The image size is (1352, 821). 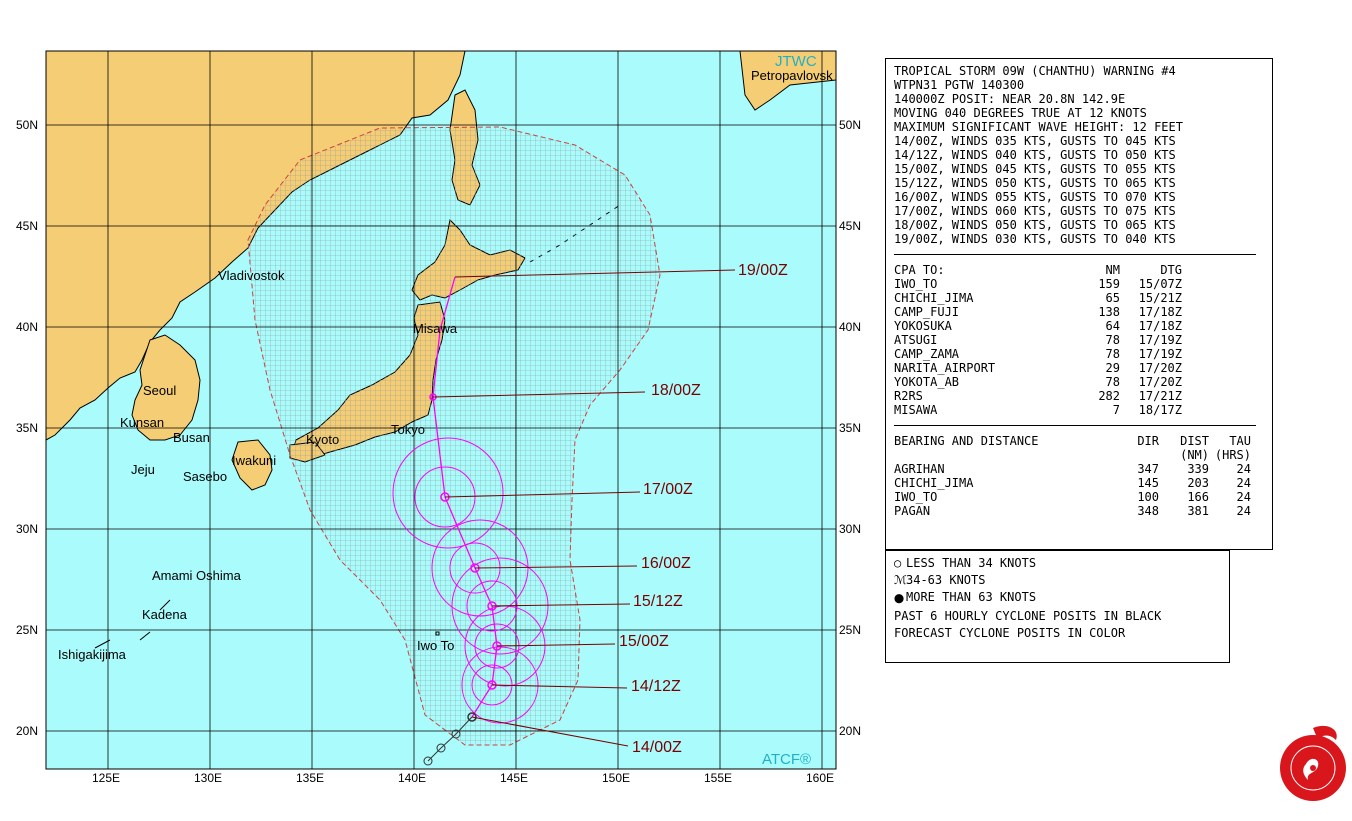 I want to click on table-row: PAGAN 348 381 24, so click(x=1072, y=511).